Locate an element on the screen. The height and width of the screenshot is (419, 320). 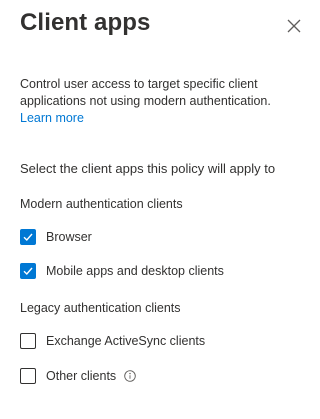
exchange-activesync-checkbox is located at coordinates (28, 341).